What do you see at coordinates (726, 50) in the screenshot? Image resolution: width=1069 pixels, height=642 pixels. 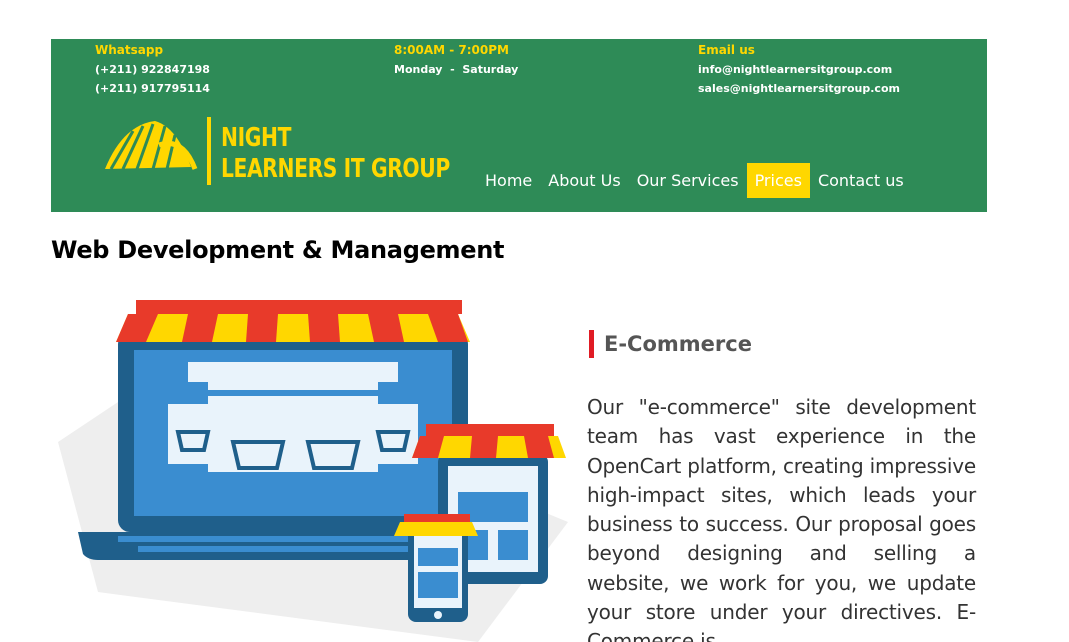 I see `email-label: Email us` at bounding box center [726, 50].